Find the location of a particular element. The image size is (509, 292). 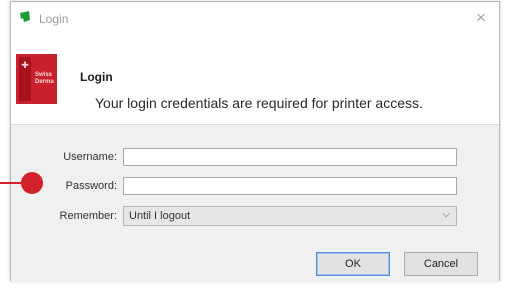

close-button: × is located at coordinates (481, 18).